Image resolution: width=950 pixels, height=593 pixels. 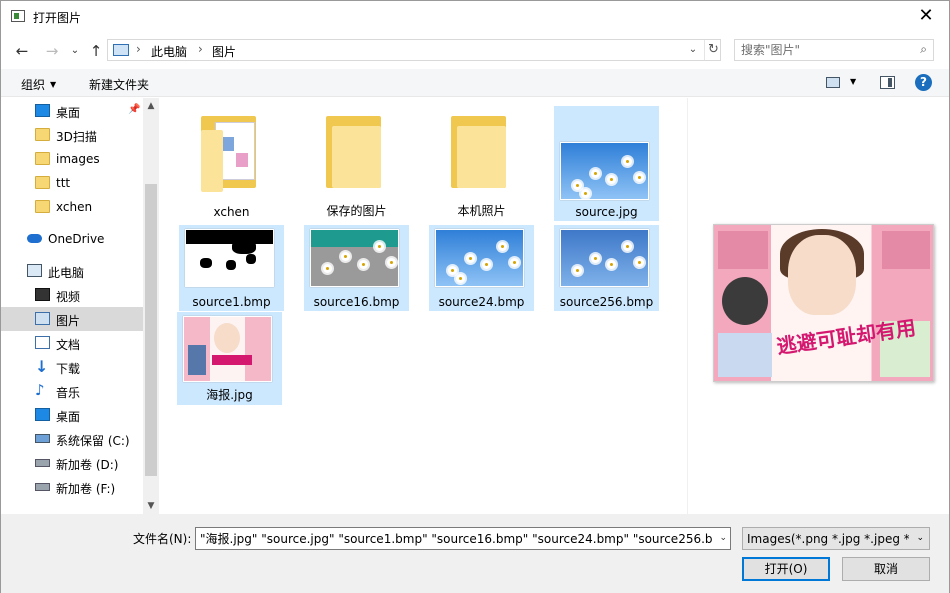 What do you see at coordinates (72, 271) in the screenshot?
I see `sidebar-item-this-pc: 此电脑` at bounding box center [72, 271].